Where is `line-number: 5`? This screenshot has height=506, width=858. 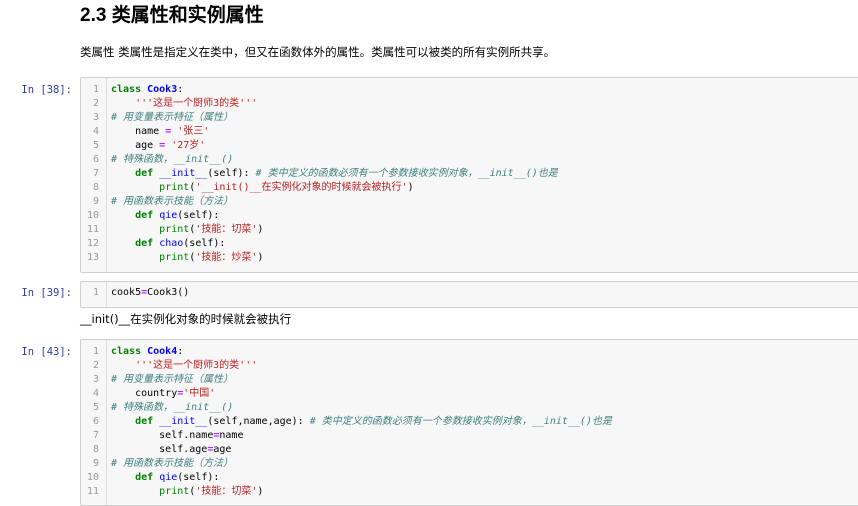 line-number: 5 is located at coordinates (95, 145).